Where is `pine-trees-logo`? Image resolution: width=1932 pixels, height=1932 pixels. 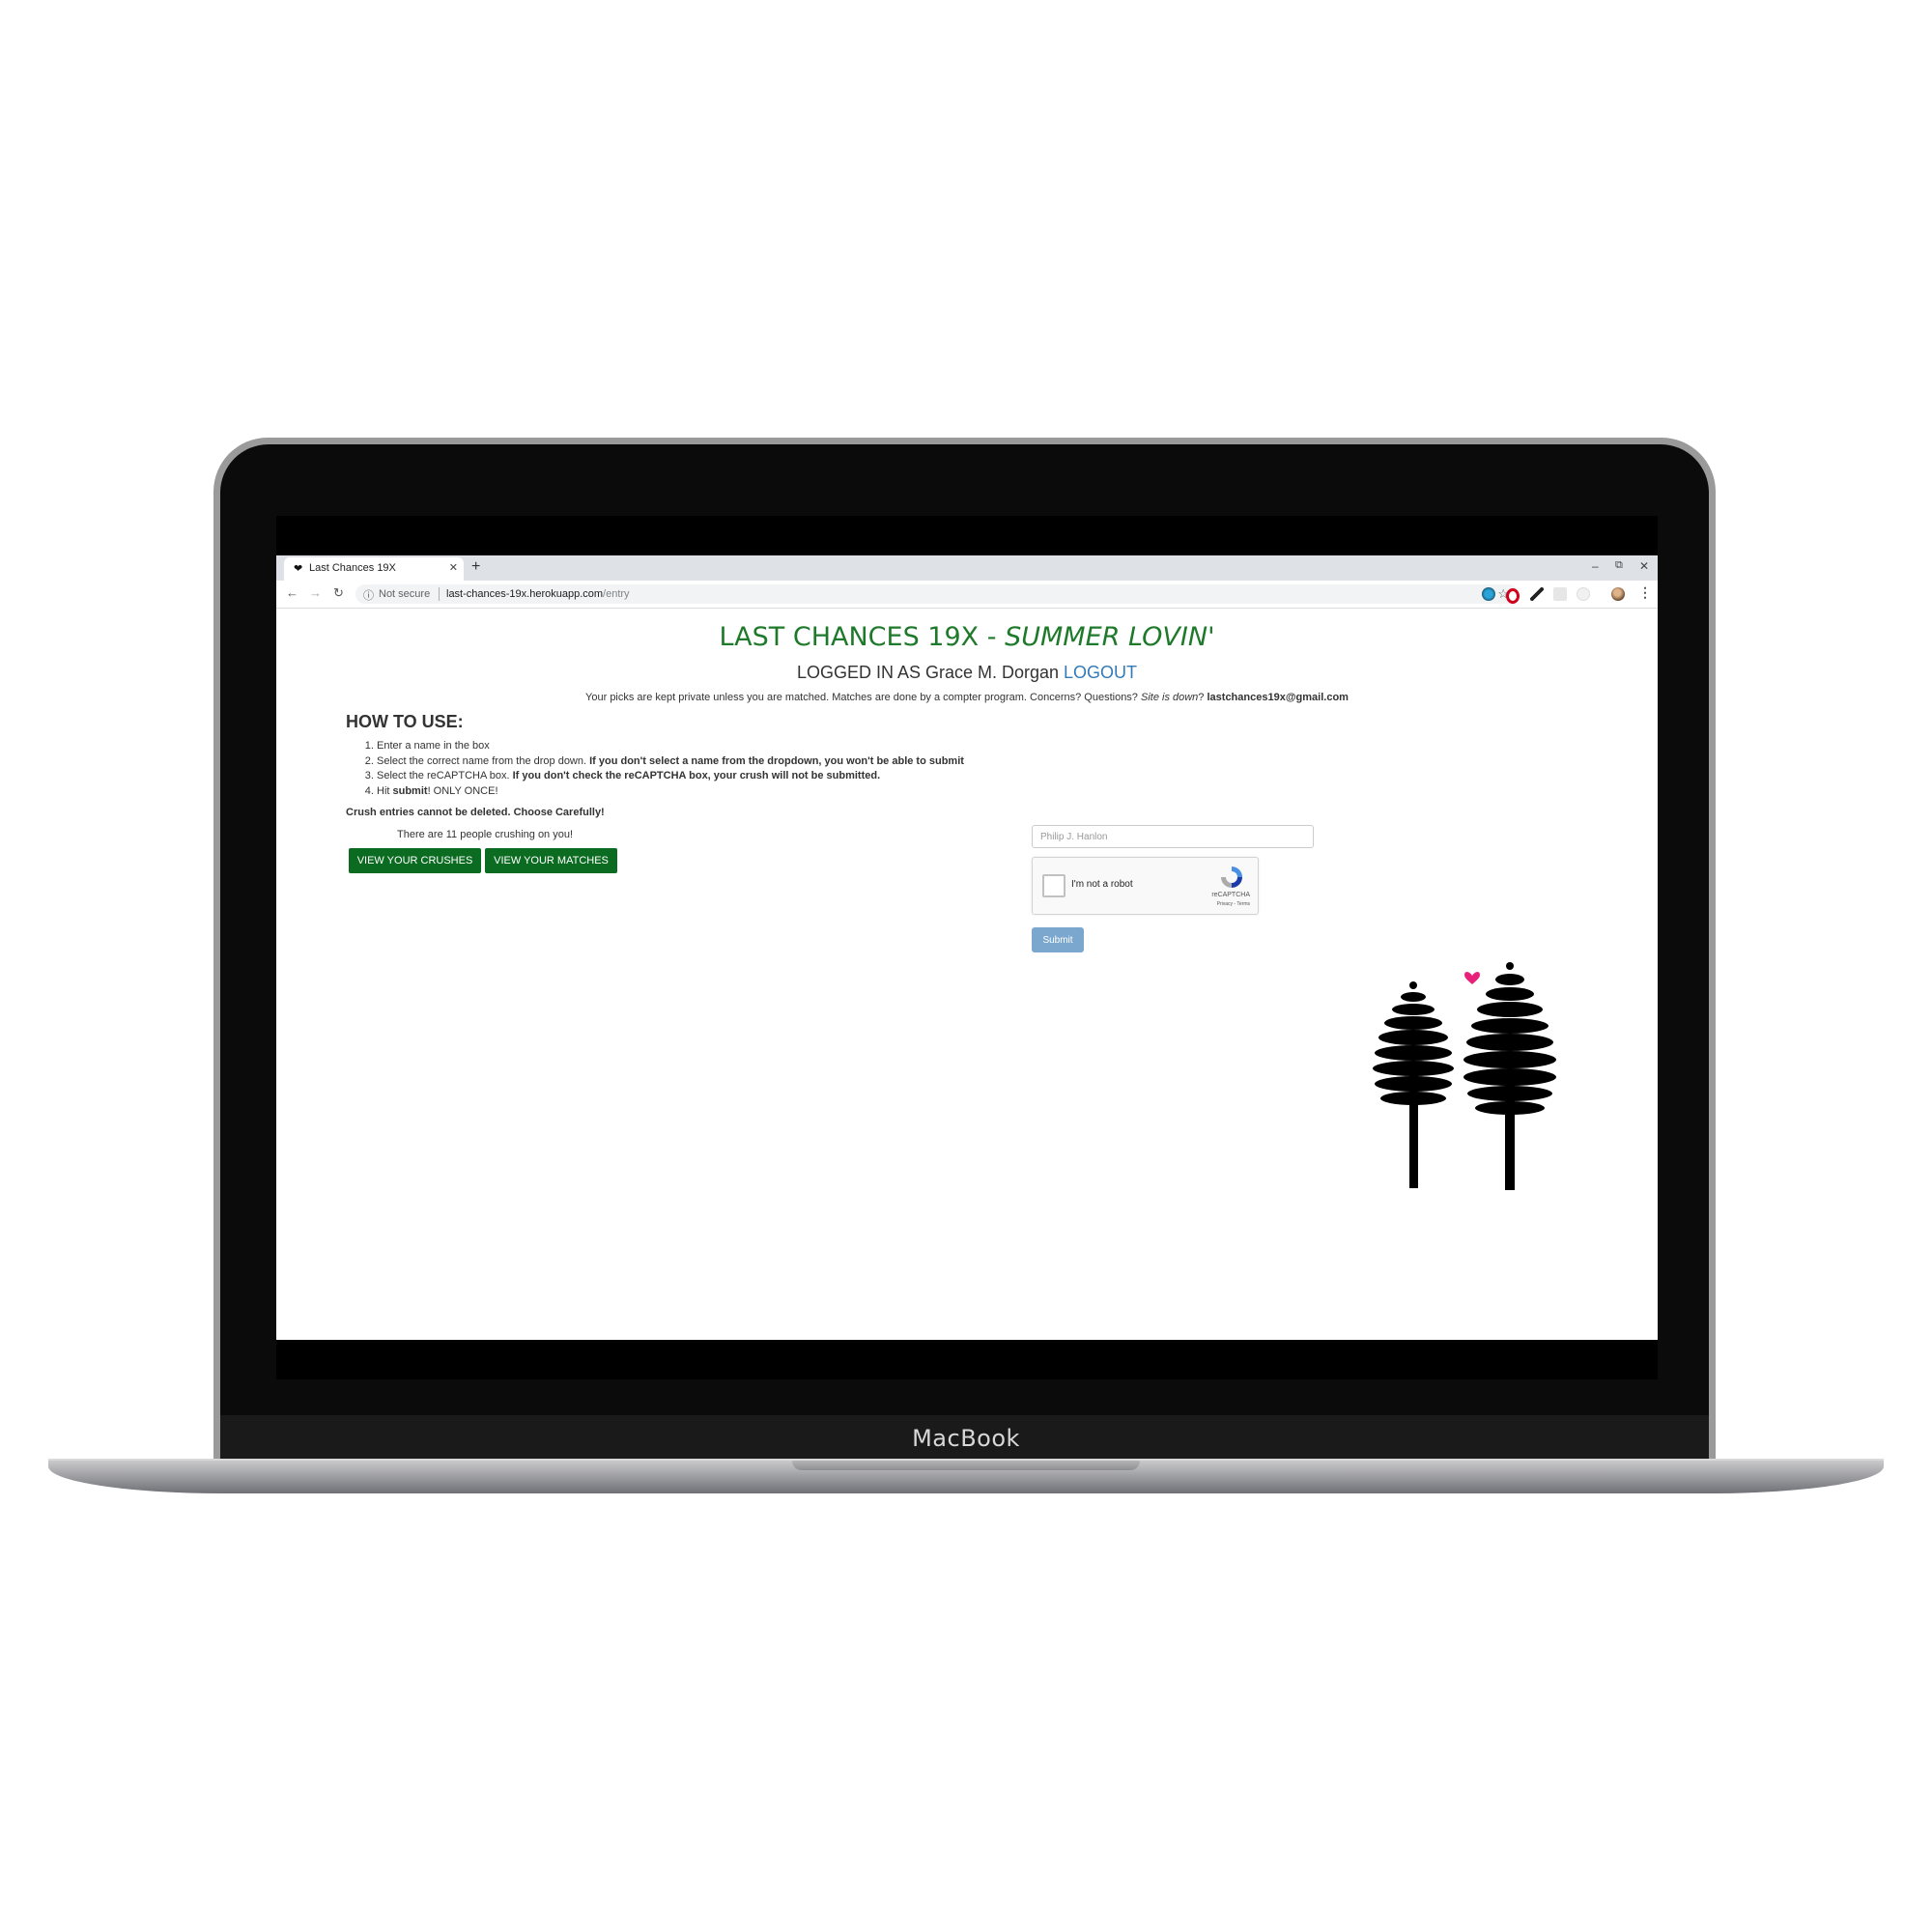 pine-trees-logo is located at coordinates (1464, 1076).